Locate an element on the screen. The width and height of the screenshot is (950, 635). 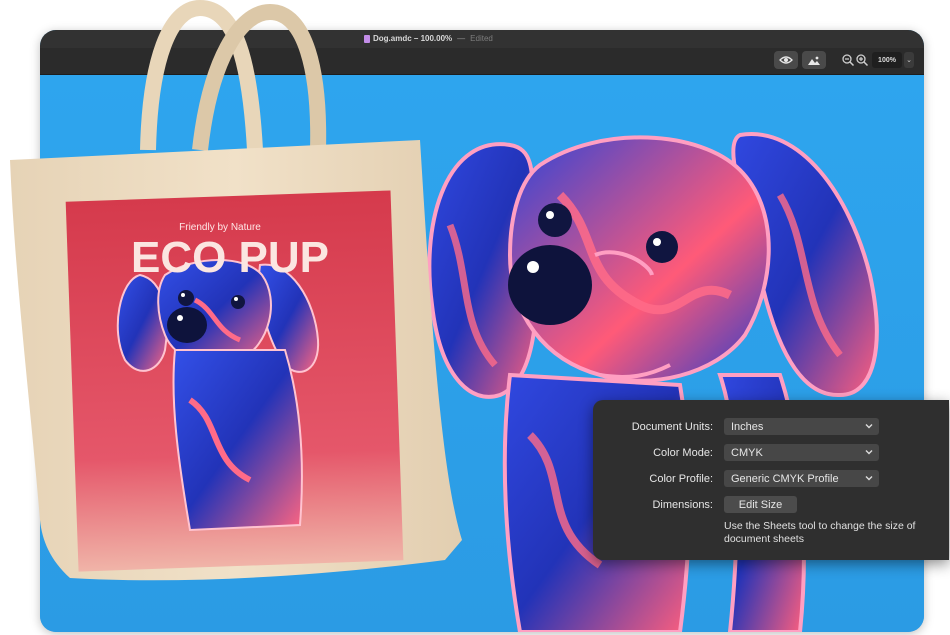
color-mode-value: CMYK is located at coordinates (747, 452).